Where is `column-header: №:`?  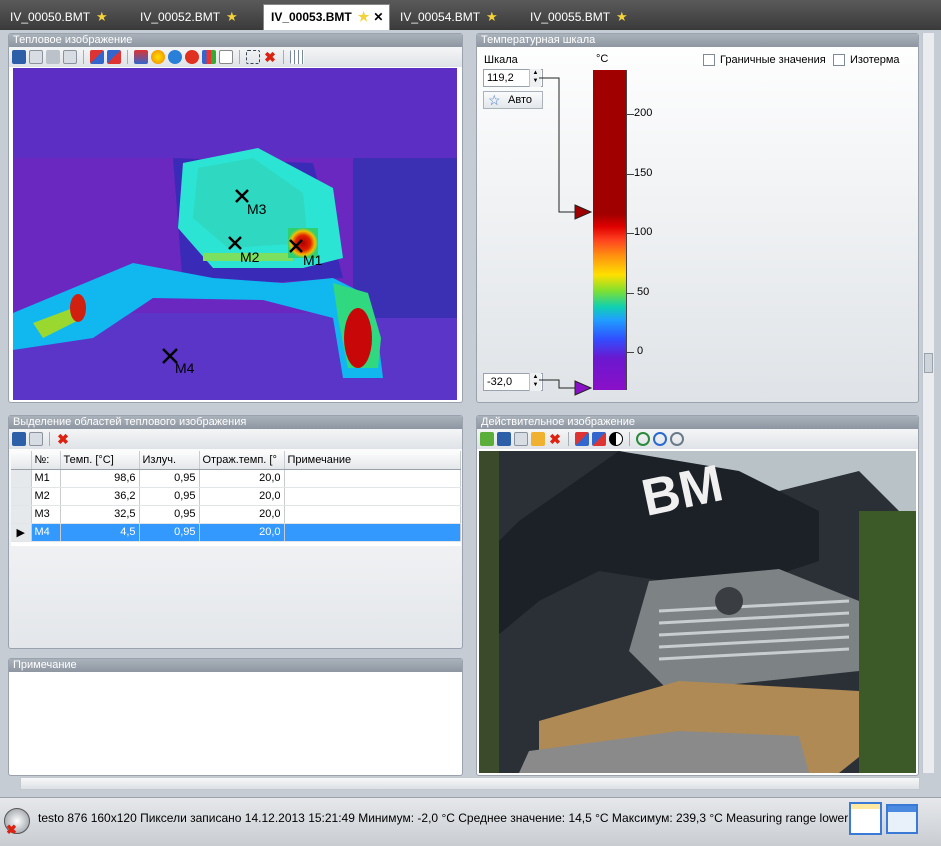 column-header: №: is located at coordinates (46, 460).